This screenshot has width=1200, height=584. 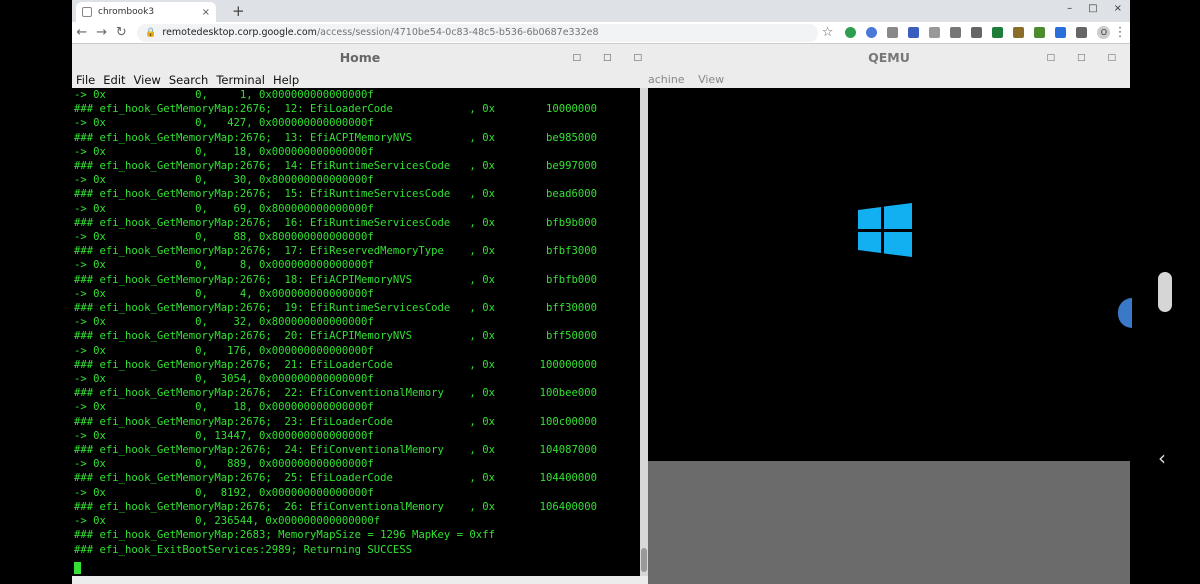 What do you see at coordinates (224, 95) in the screenshot?
I see `terminal-line: -> 0x 0, 1, 0x000000000000000f` at bounding box center [224, 95].